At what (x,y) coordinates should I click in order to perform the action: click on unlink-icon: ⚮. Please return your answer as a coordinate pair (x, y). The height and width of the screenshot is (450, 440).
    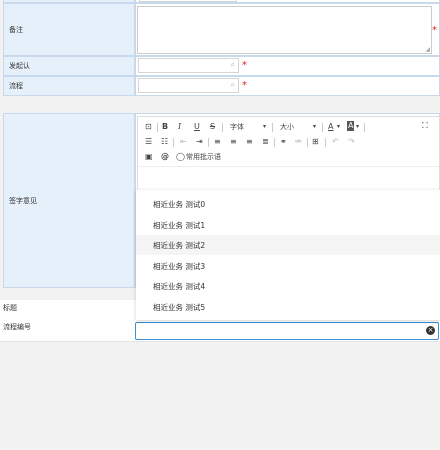
    Looking at the image, I should click on (298, 142).